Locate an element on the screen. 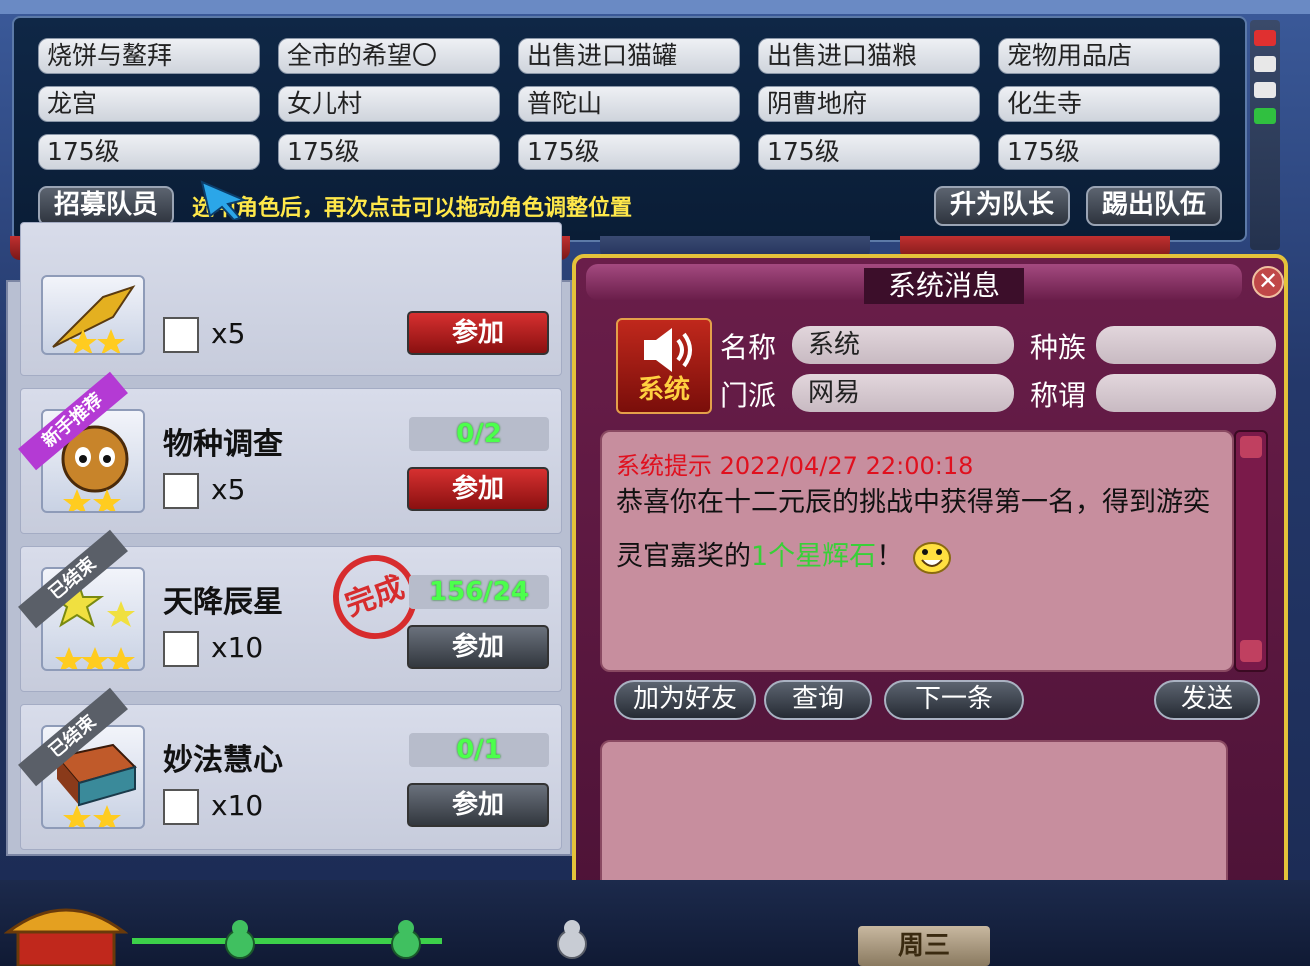  sp-bar is located at coordinates (1265, 90).